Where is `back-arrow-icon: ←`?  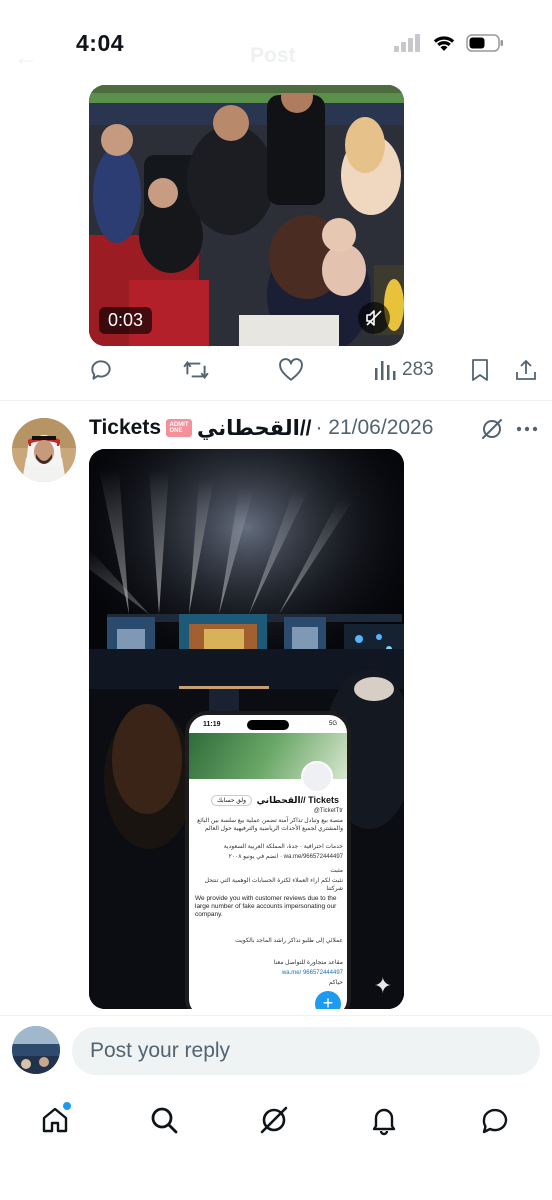 back-arrow-icon: ← is located at coordinates (26, 58).